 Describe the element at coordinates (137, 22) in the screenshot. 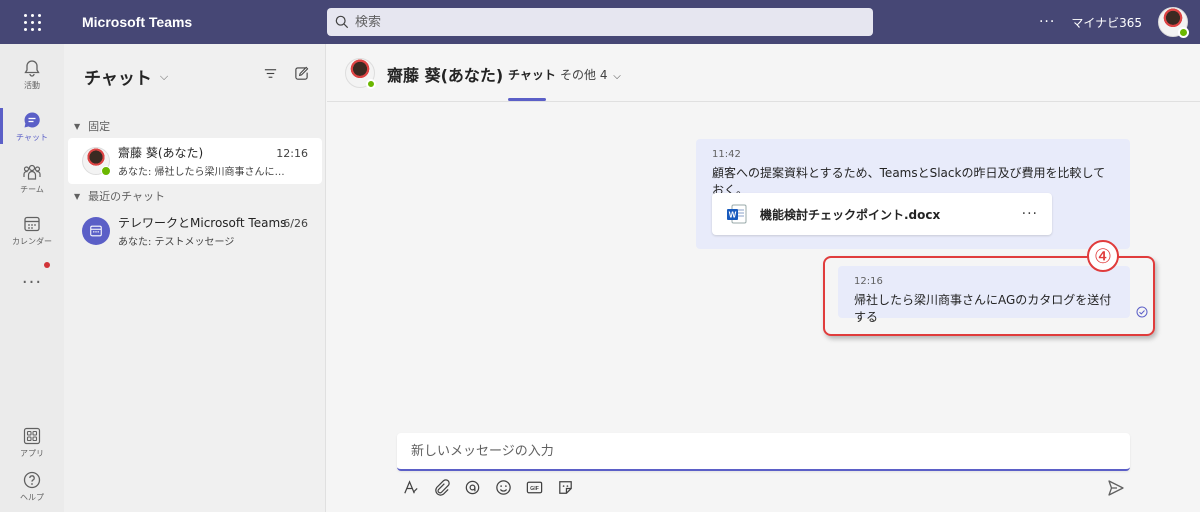

I see `app-title: Microsoft Teams` at that location.